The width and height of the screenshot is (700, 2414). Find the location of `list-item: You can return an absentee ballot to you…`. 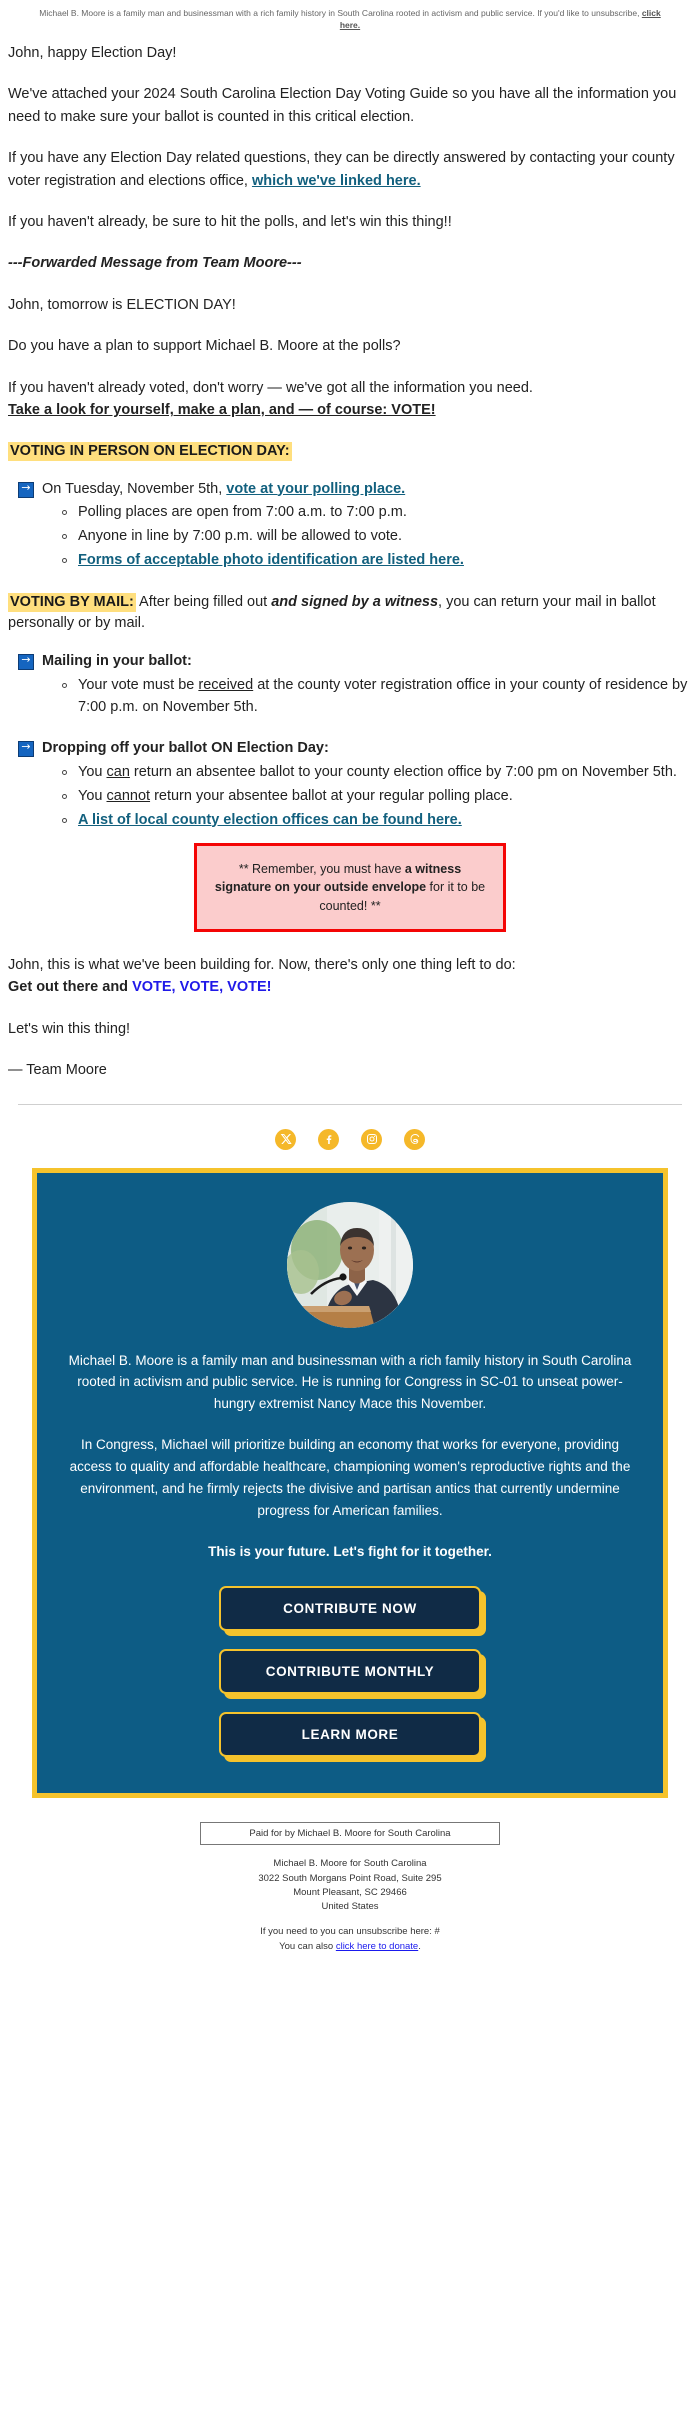

list-item: You can return an absentee ballot to you… is located at coordinates (377, 773).